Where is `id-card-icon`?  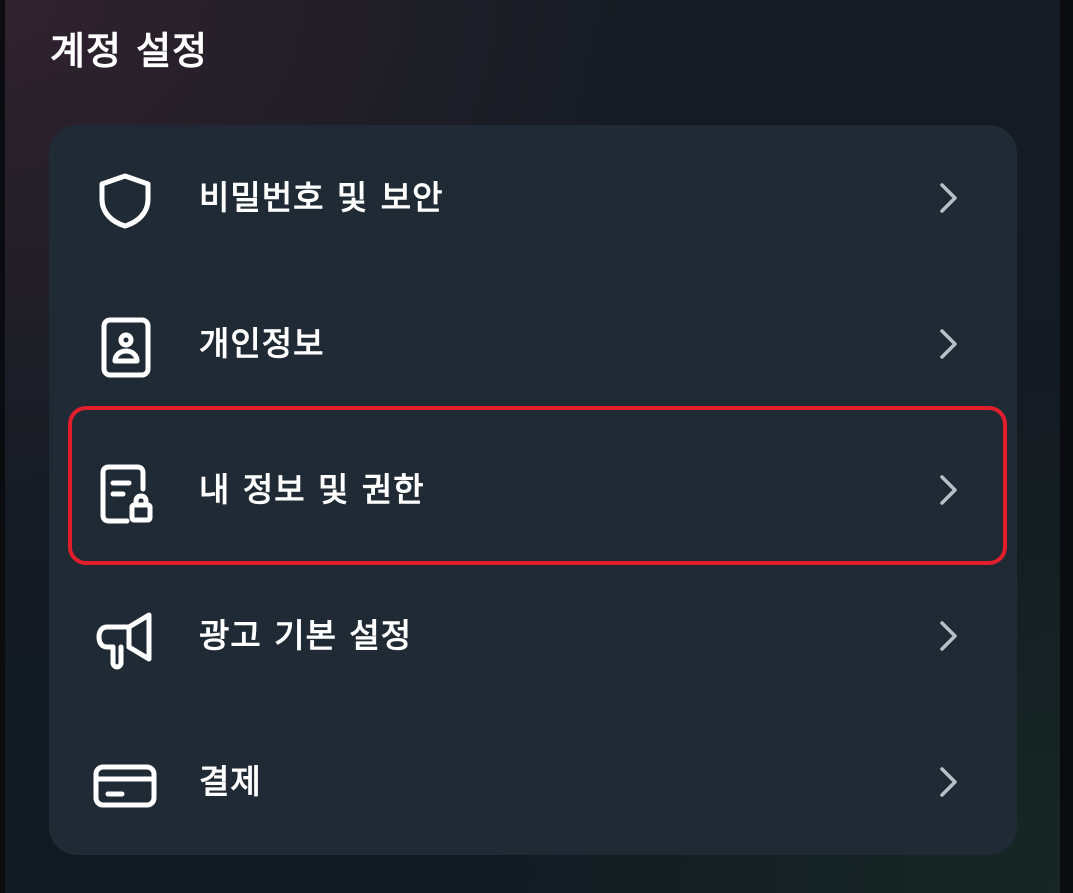 id-card-icon is located at coordinates (125, 347).